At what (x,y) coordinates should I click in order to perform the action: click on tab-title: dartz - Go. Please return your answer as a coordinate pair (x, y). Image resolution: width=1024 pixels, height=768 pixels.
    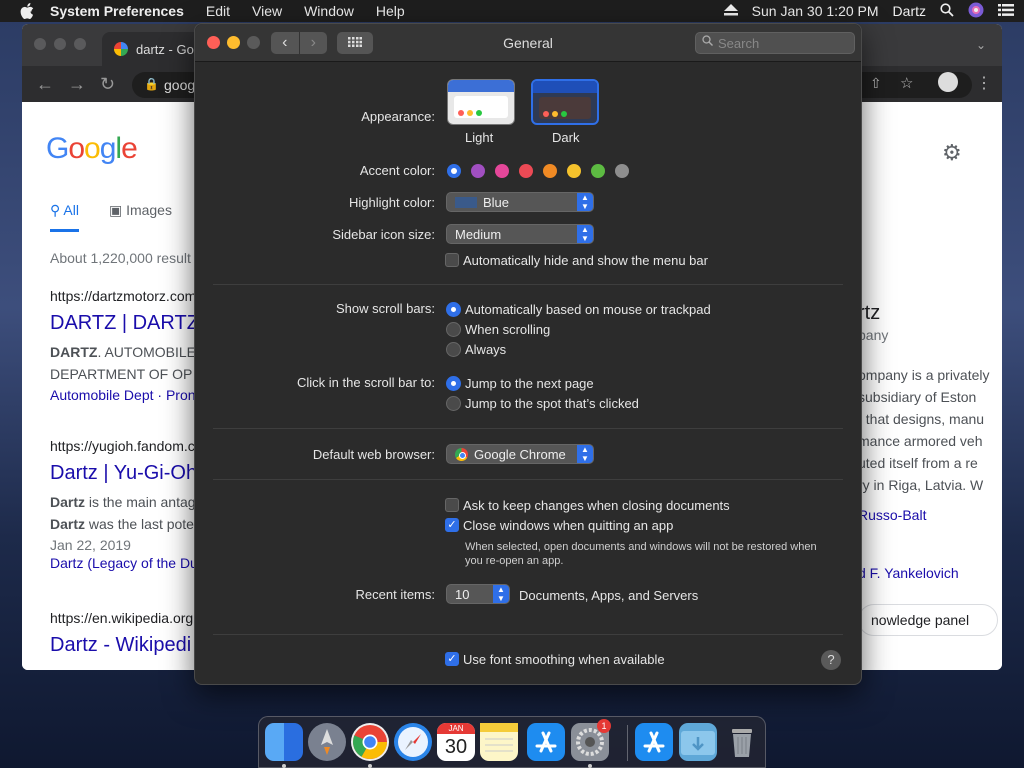
    Looking at the image, I should click on (165, 49).